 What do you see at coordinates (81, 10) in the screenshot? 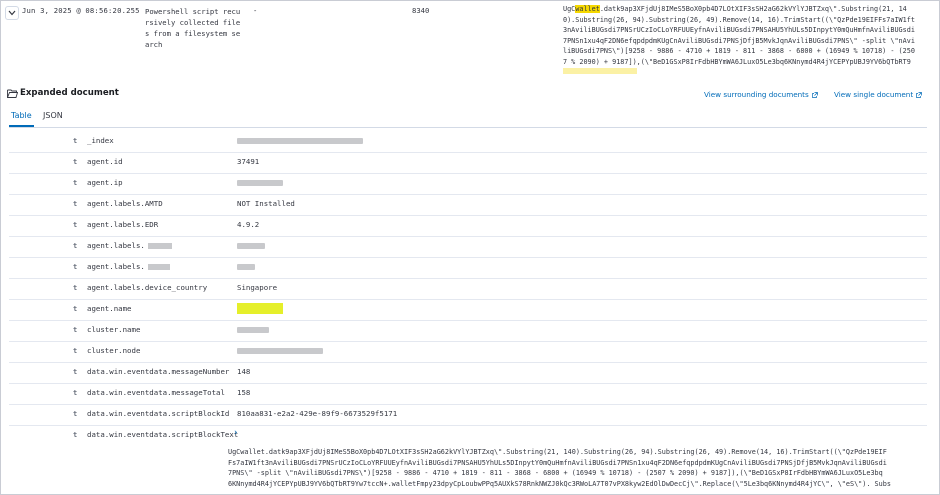
I see `row-timestamp: Jun 3, 2025 @ 08:56:20.255` at bounding box center [81, 10].